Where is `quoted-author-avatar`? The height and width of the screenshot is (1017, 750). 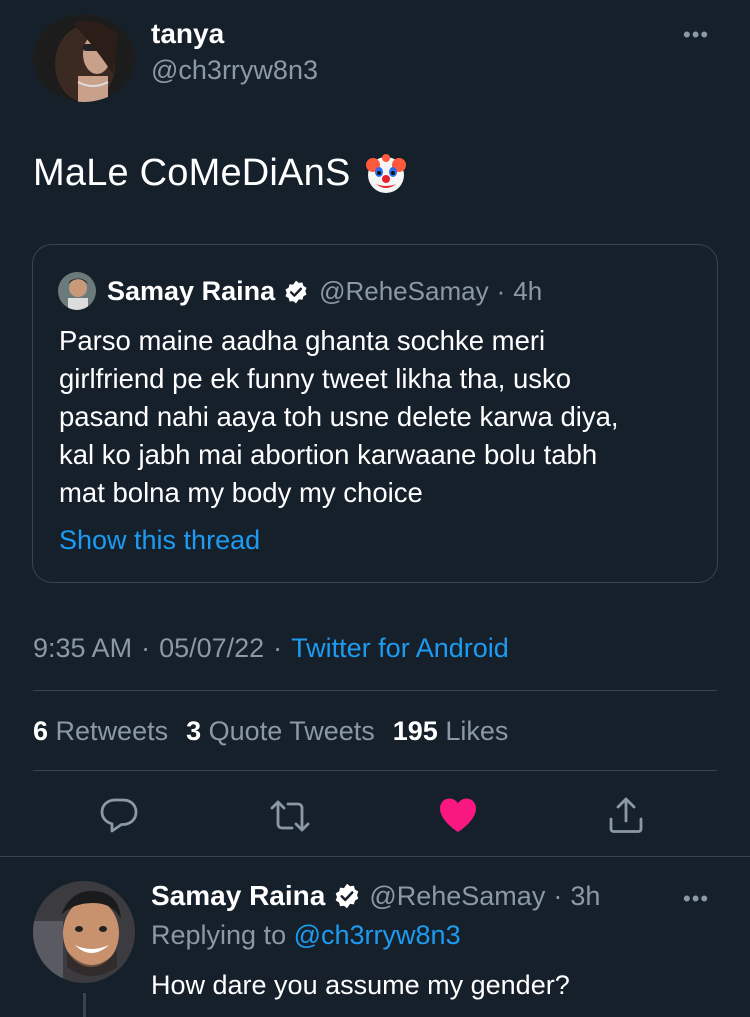
quoted-author-avatar is located at coordinates (77, 291).